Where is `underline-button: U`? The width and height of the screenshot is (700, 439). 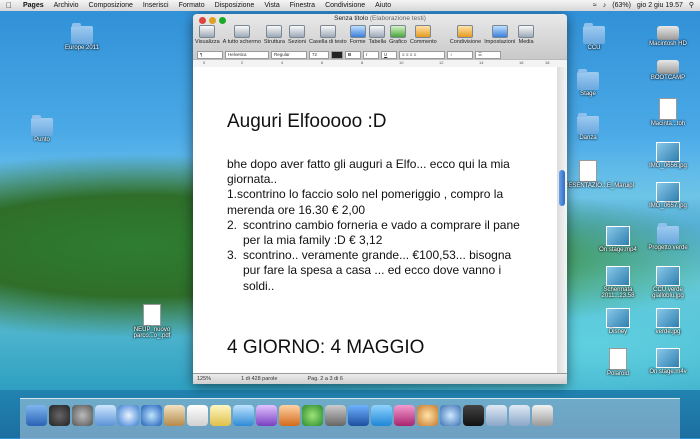
underline-button: U is located at coordinates (389, 55).